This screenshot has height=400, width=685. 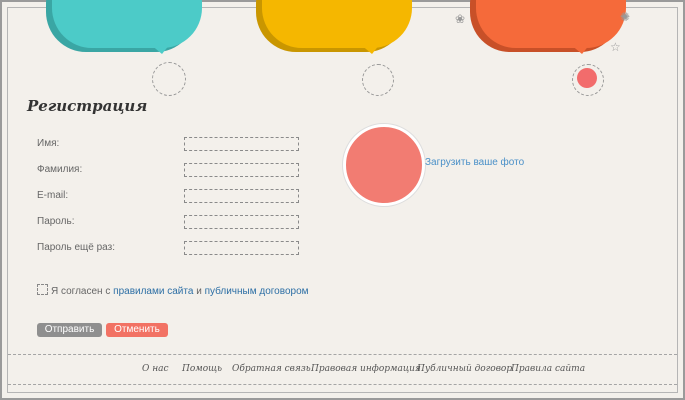 I want to click on email-field, so click(x=241, y=196).